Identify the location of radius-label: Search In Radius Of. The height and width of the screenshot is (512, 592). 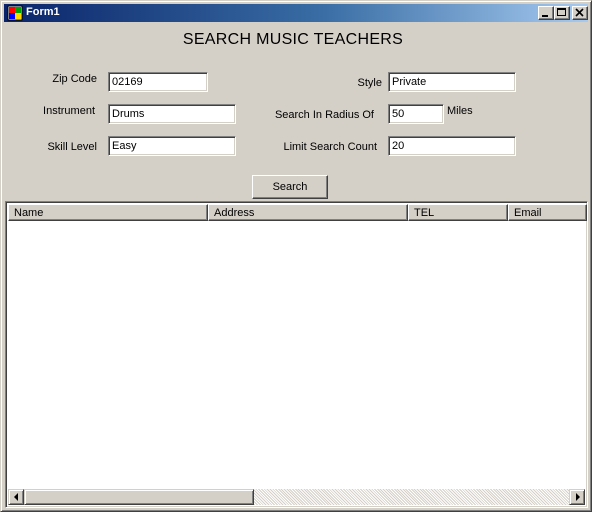
(324, 115).